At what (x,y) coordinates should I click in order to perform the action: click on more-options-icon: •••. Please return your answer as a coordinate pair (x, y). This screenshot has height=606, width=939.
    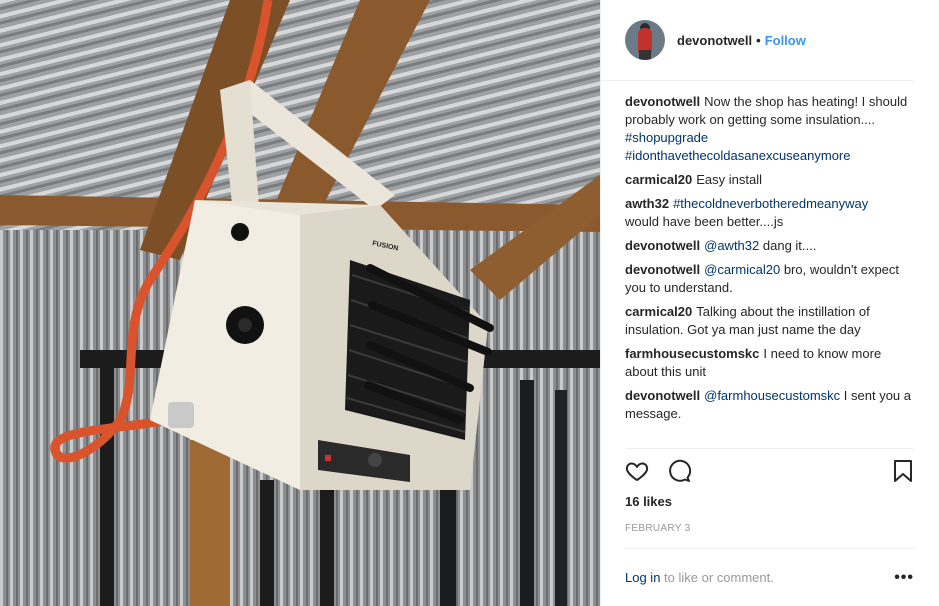
    Looking at the image, I should click on (904, 578).